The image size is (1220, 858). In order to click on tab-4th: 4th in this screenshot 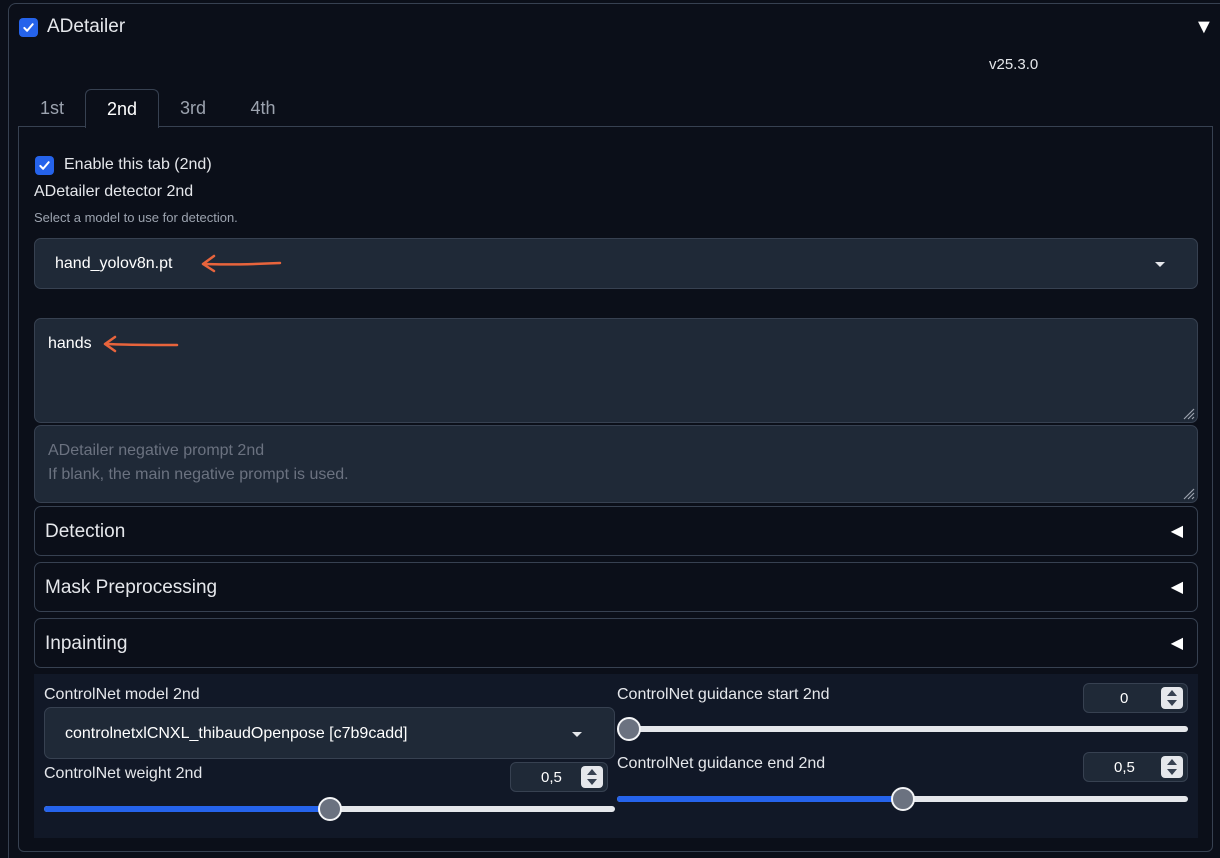, I will do `click(263, 108)`.